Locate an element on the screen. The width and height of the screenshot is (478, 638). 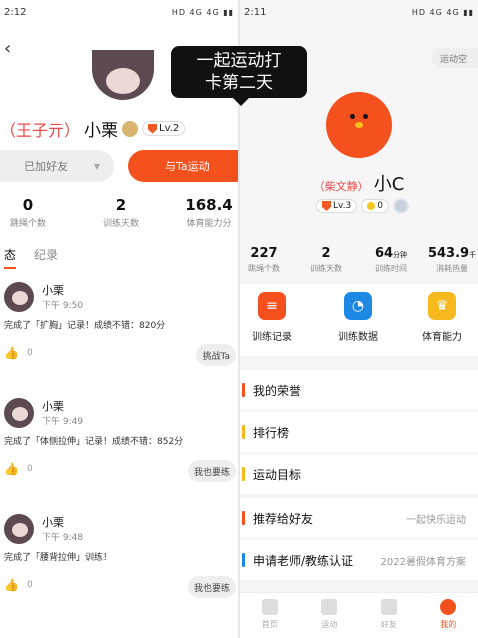
stat-calories: 543.9千 消耗热量 is located at coordinates (452, 260).